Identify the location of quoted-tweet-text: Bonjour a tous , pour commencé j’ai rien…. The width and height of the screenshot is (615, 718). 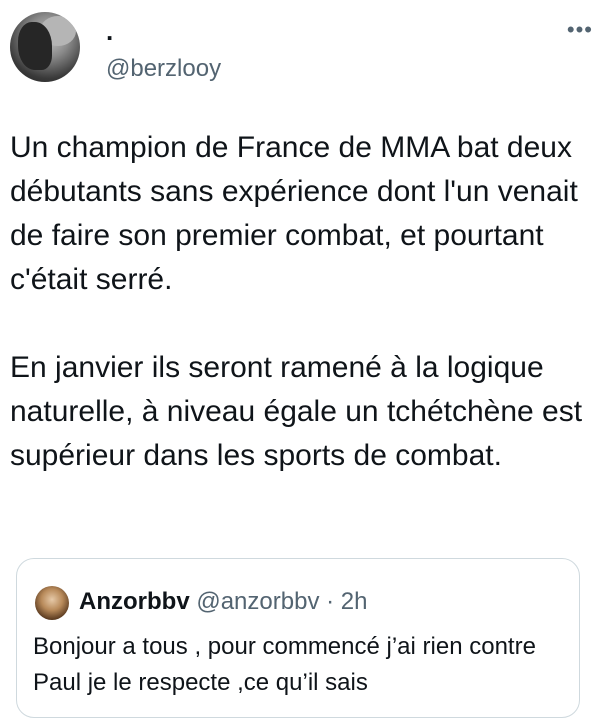
(284, 664).